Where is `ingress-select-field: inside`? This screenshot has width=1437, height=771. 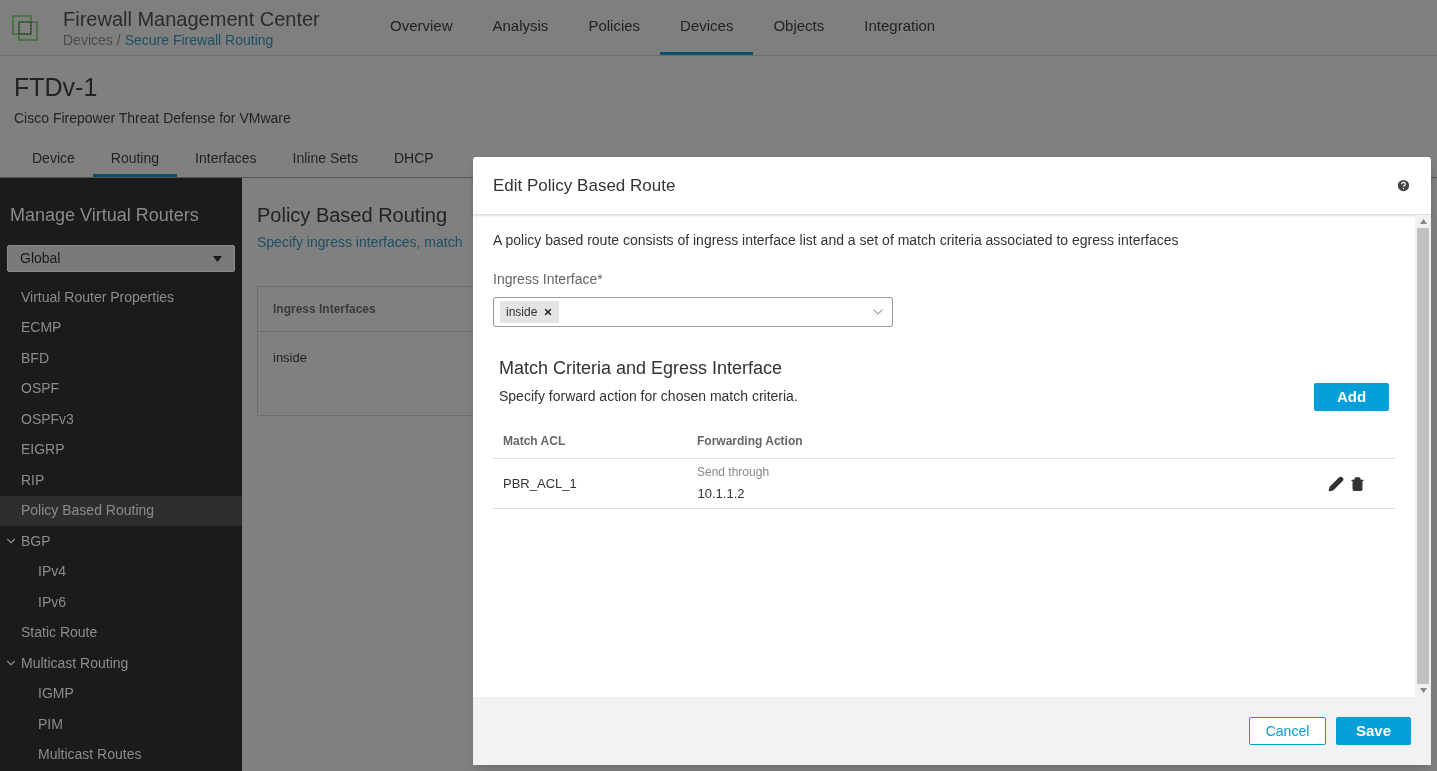
ingress-select-field: inside is located at coordinates (693, 312).